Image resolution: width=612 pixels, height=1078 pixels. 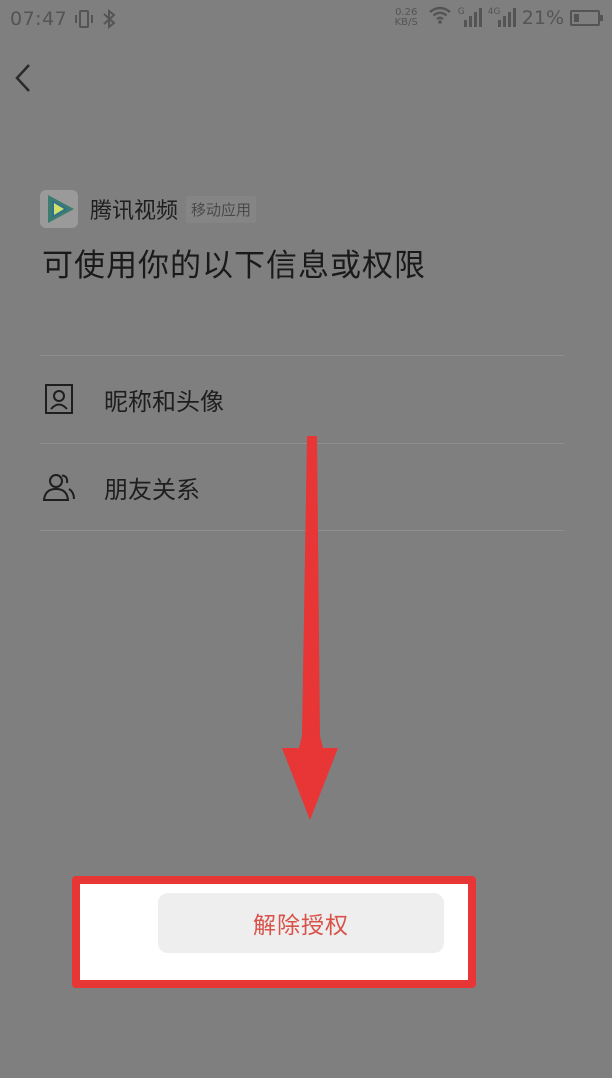 I want to click on status-right-icons: 0.26 KB/S G 4G 21%, so click(x=498, y=17).